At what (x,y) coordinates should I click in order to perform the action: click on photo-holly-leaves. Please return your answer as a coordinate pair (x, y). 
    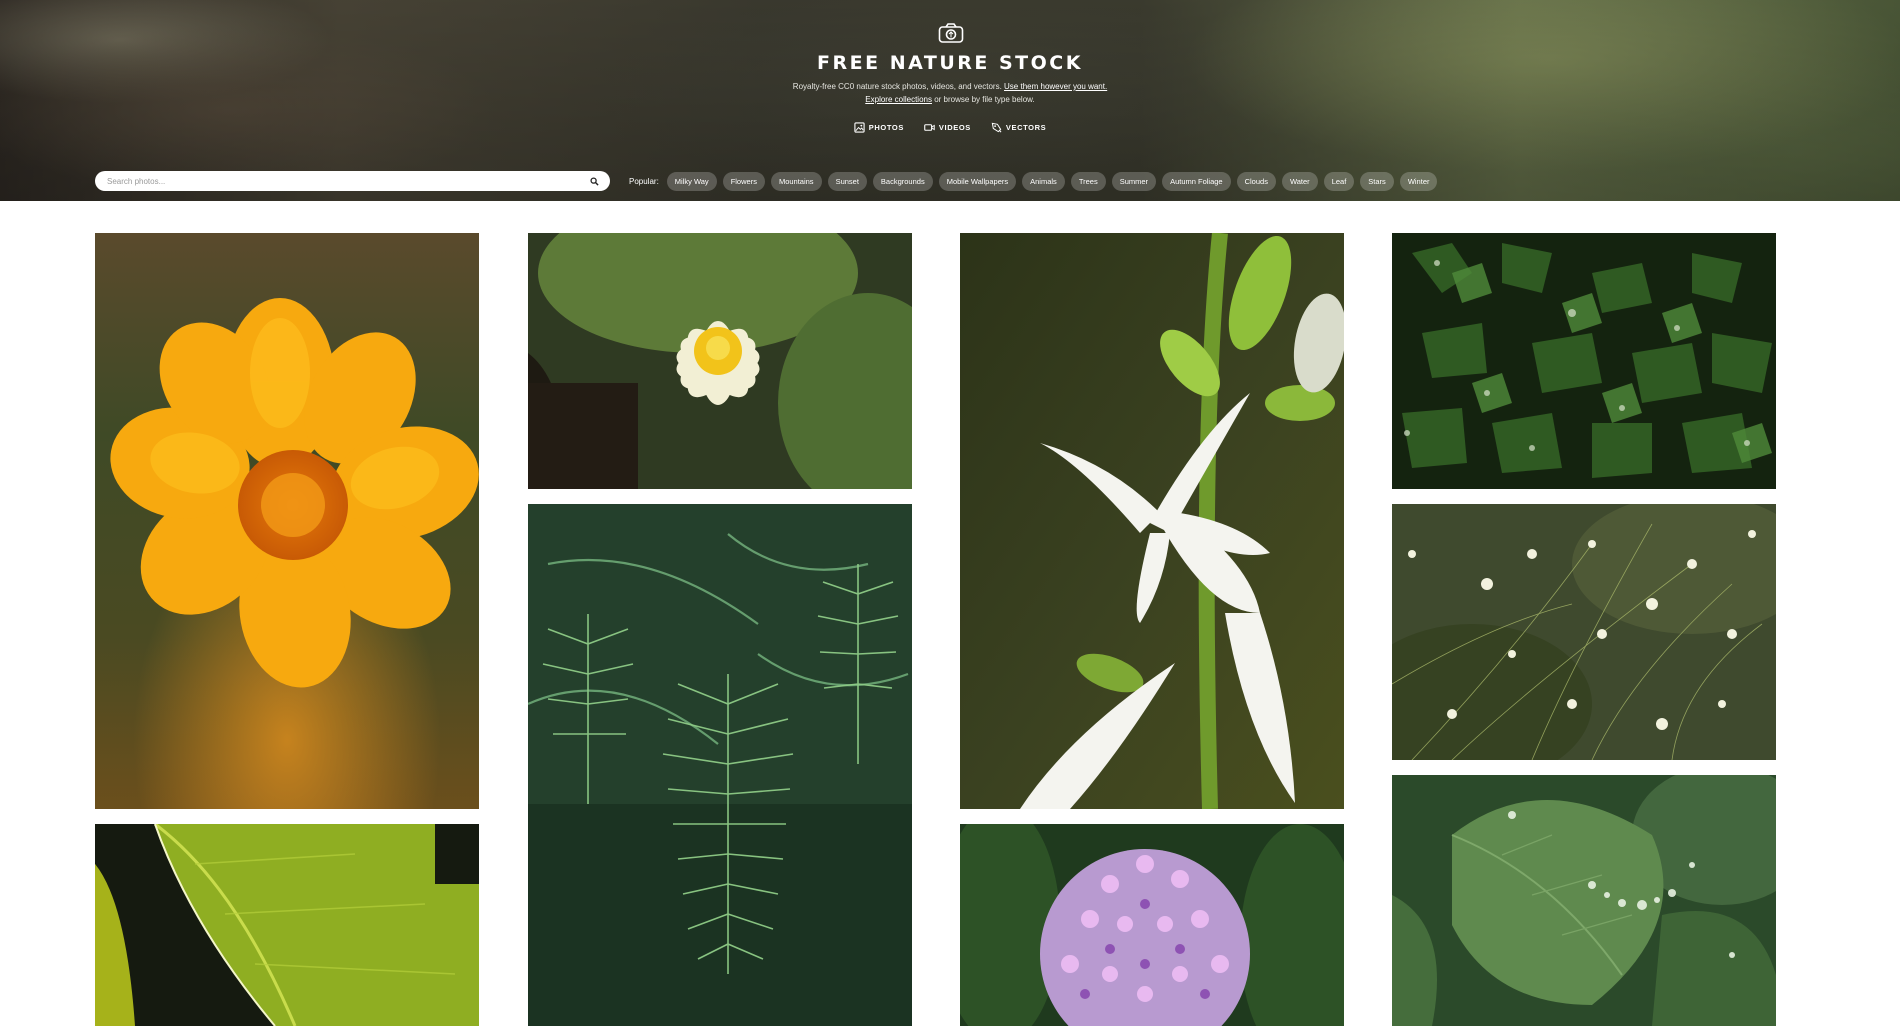
    Looking at the image, I should click on (1584, 361).